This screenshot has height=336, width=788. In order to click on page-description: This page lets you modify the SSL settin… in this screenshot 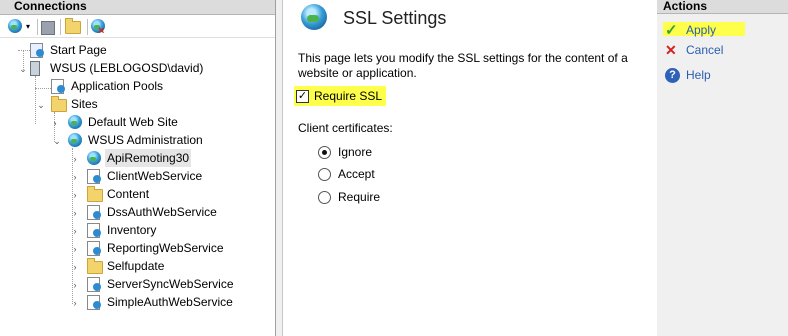, I will do `click(463, 65)`.